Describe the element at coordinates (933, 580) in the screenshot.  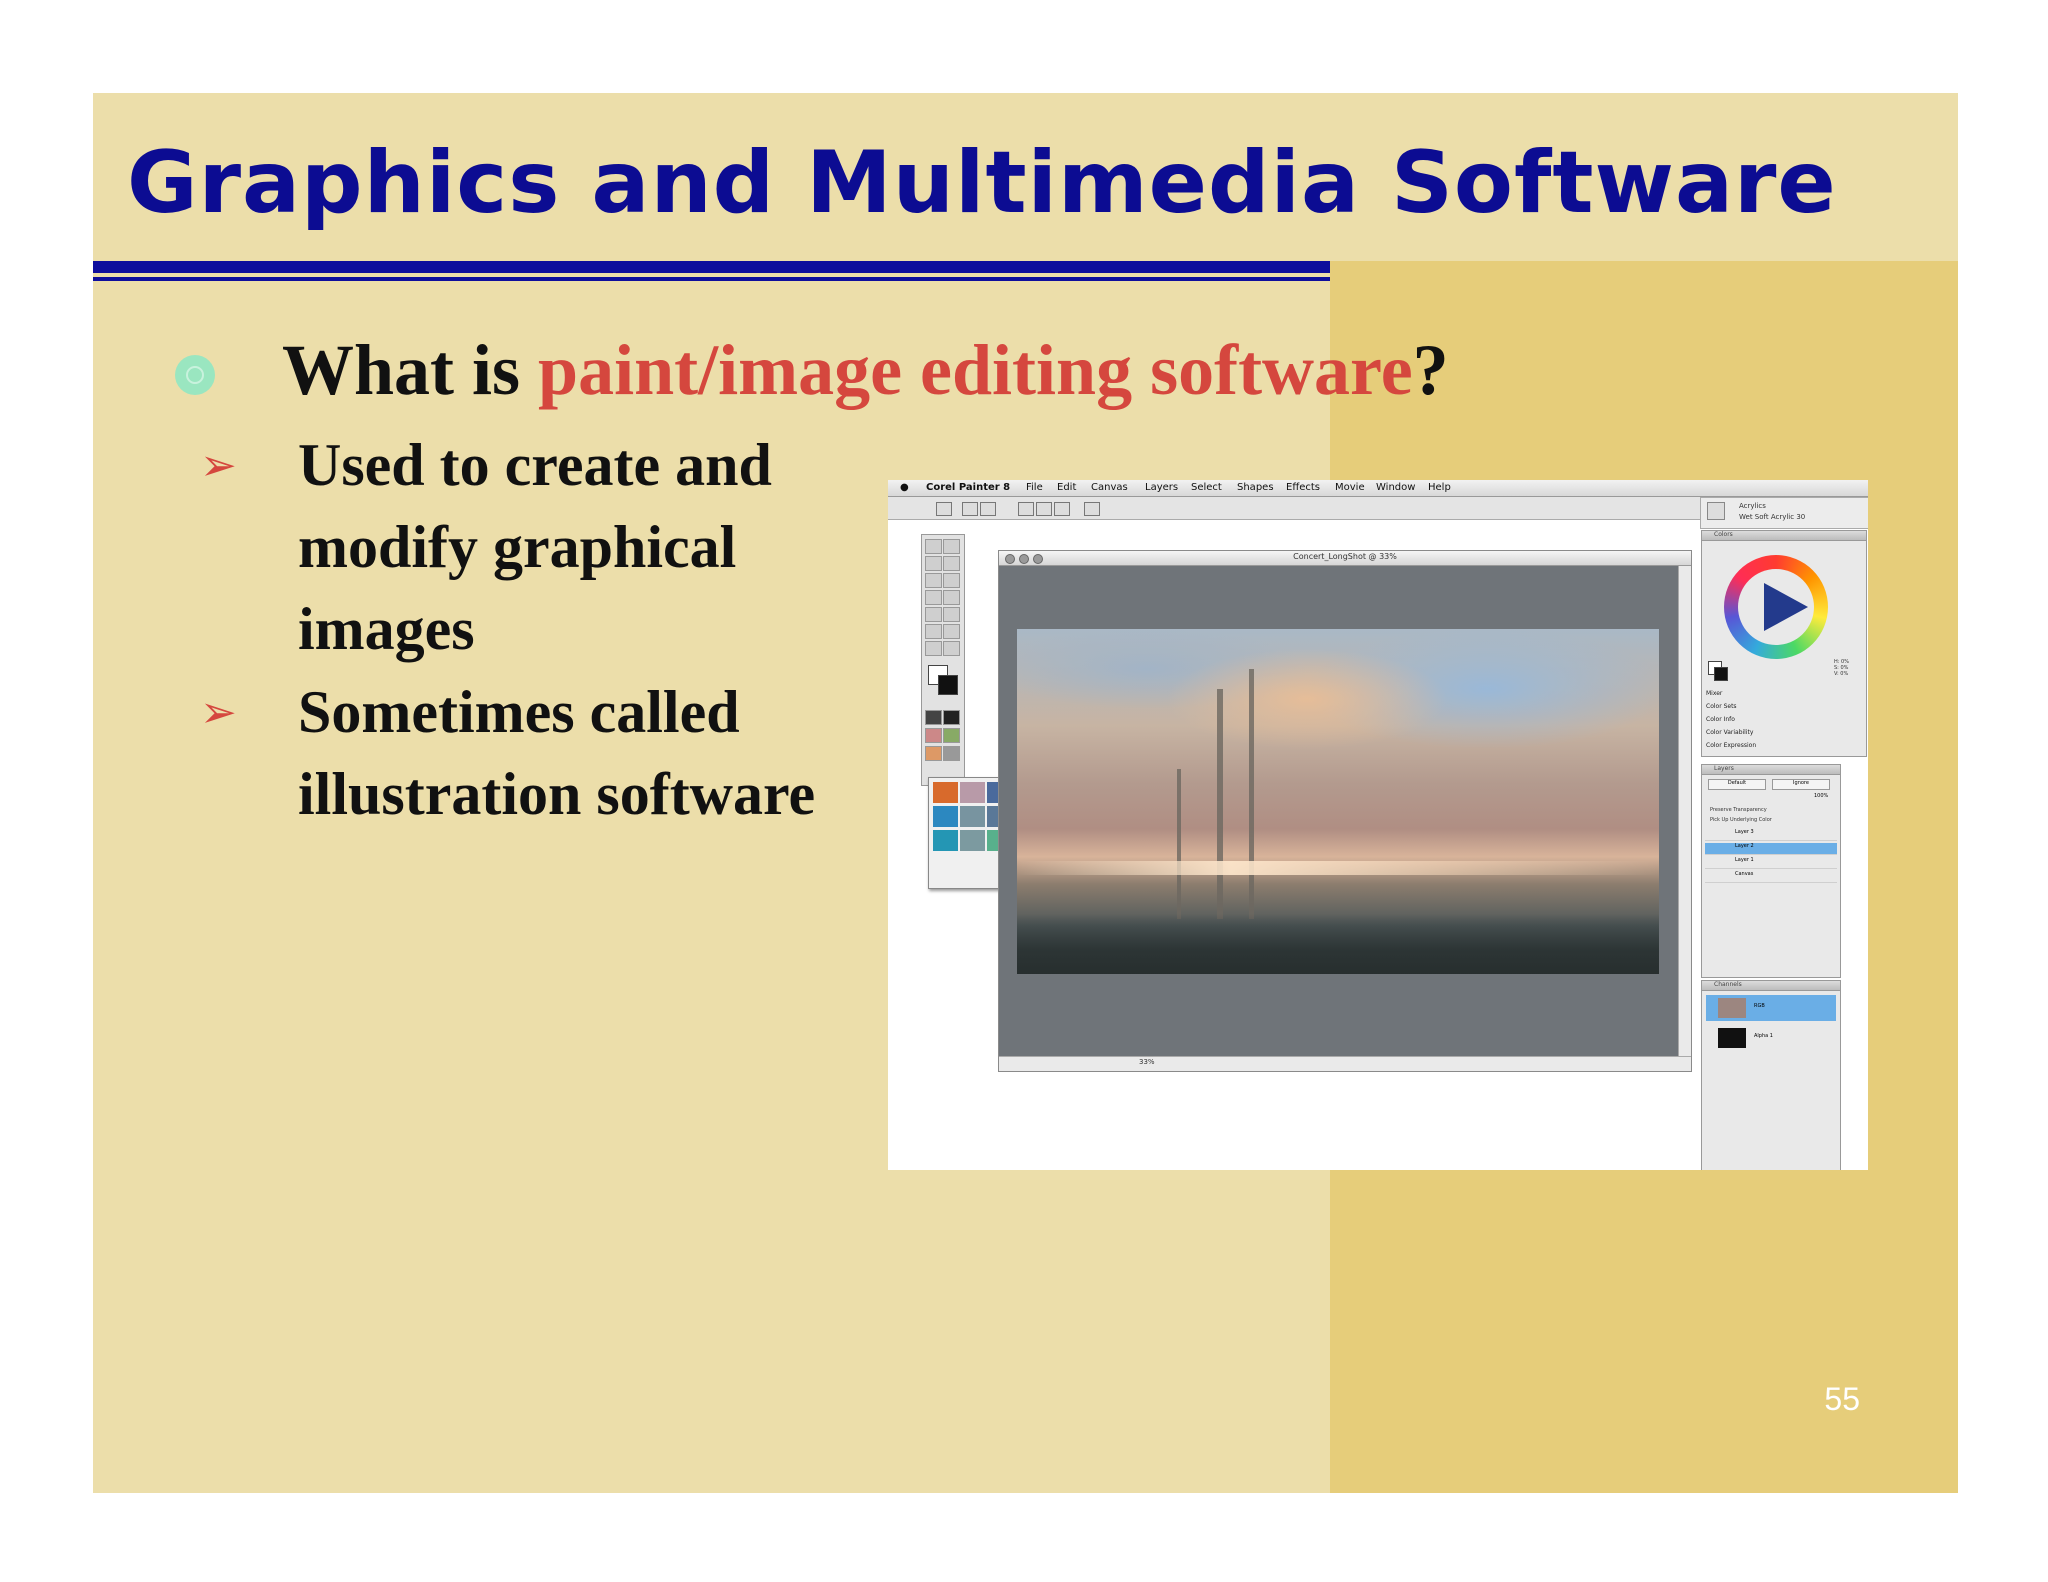
I see `crop-icon` at that location.